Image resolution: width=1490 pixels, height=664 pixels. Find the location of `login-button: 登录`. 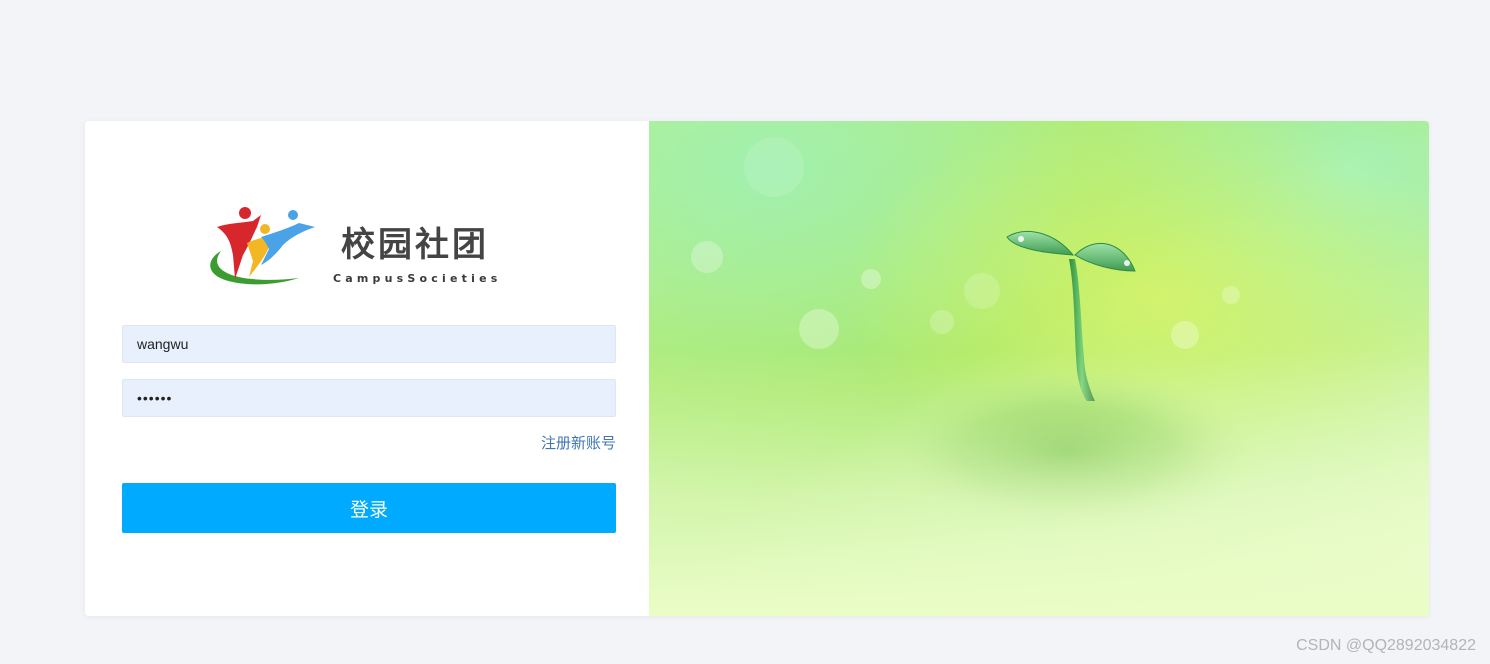

login-button: 登录 is located at coordinates (369, 508).